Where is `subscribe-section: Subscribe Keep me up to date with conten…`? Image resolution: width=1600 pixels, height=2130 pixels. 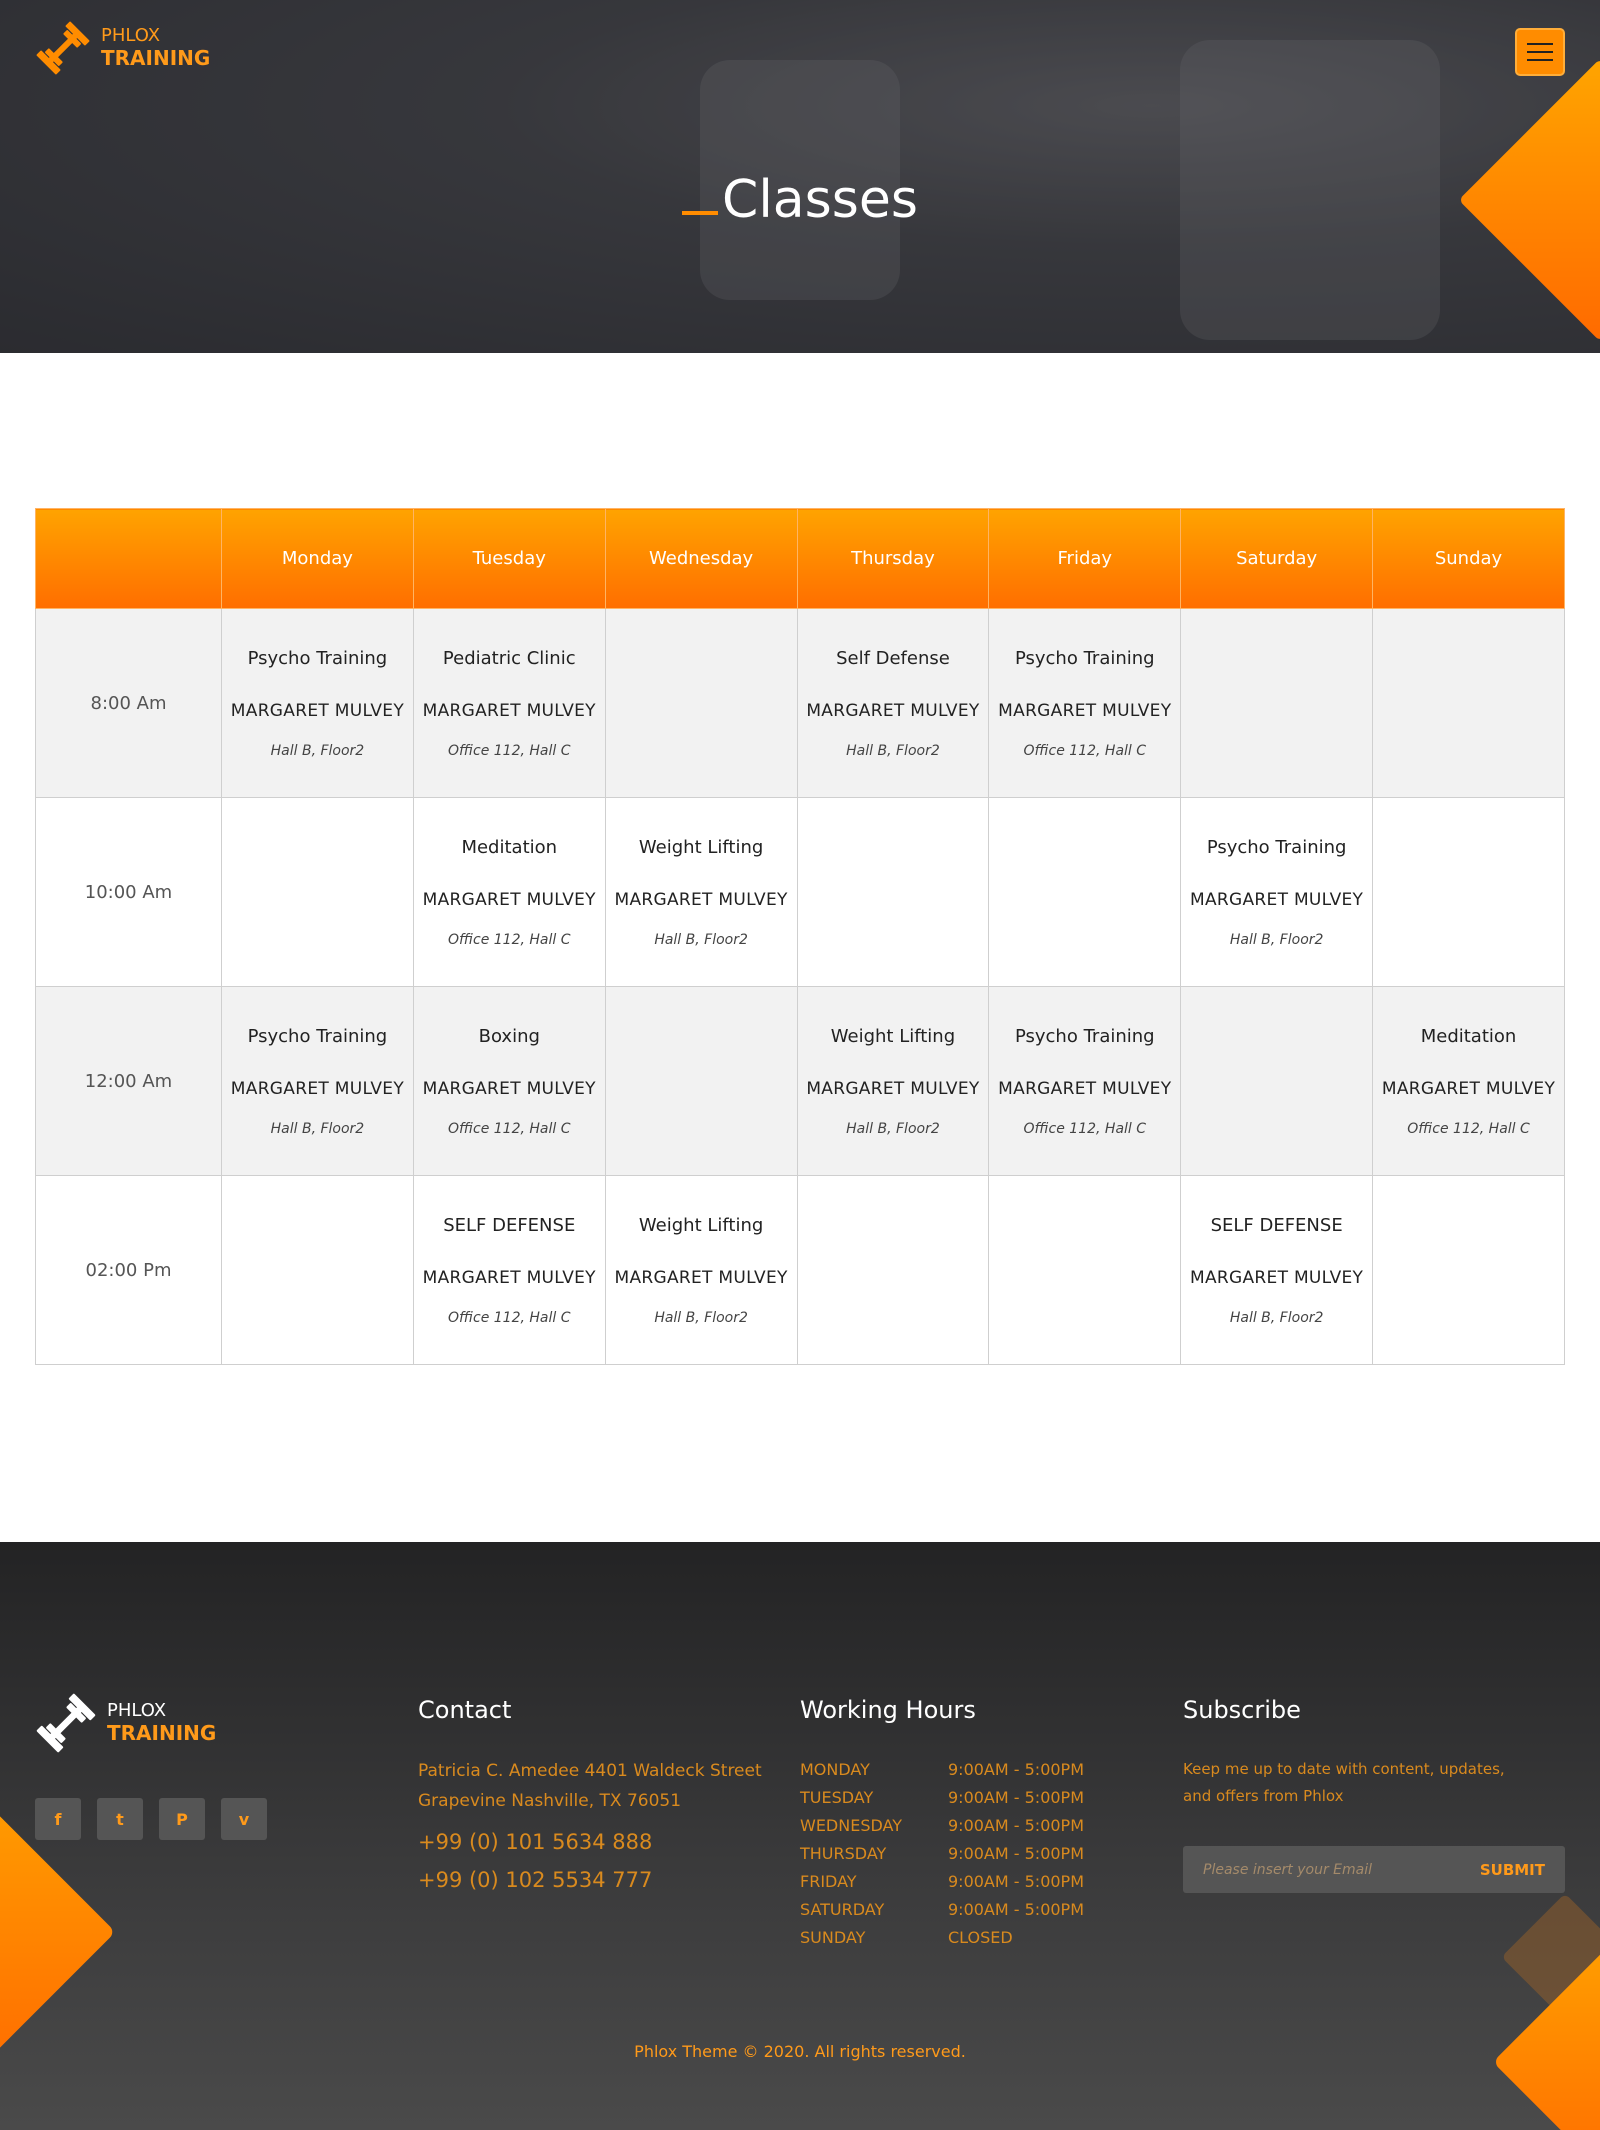 subscribe-section: Subscribe Keep me up to date with conten… is located at coordinates (1375, 1794).